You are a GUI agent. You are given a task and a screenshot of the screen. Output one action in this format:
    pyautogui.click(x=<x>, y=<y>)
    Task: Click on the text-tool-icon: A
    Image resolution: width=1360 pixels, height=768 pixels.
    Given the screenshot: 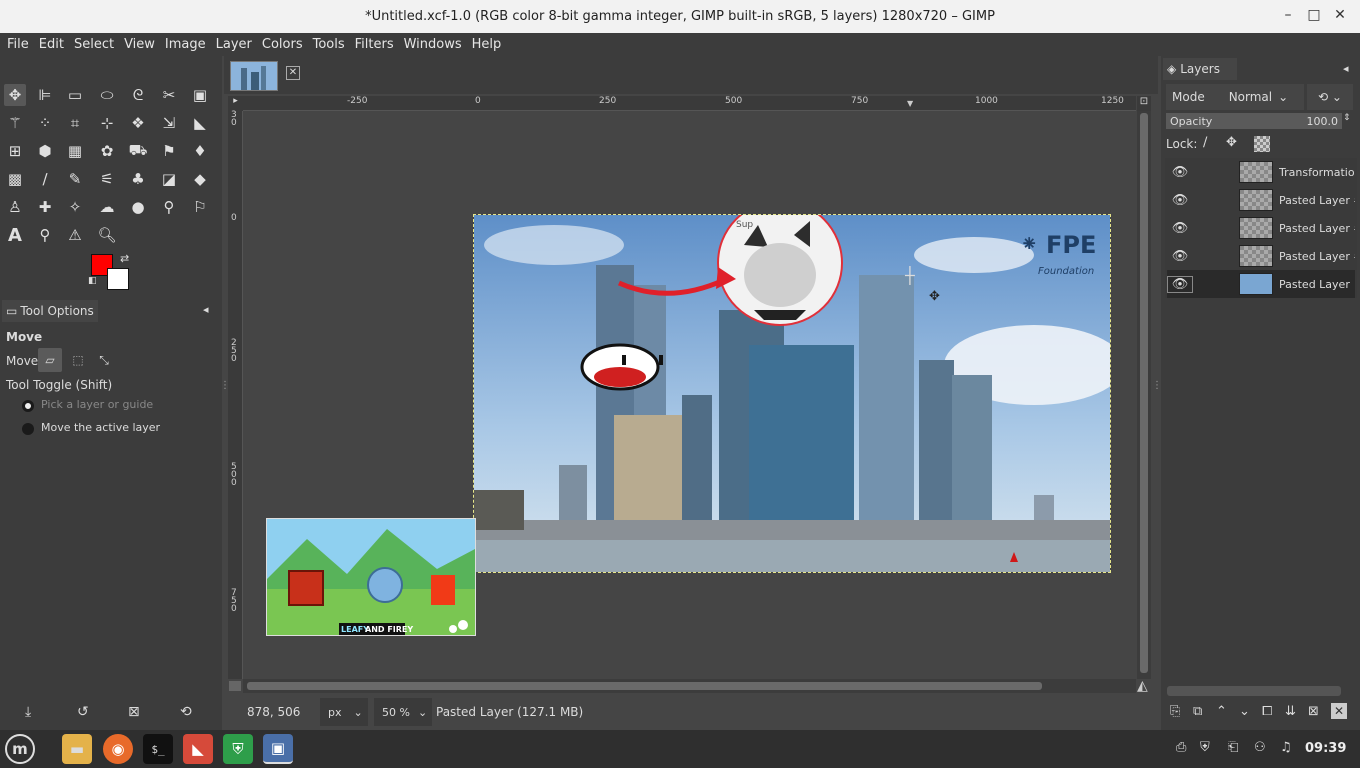 What is the action you would take?
    pyautogui.click(x=15, y=235)
    